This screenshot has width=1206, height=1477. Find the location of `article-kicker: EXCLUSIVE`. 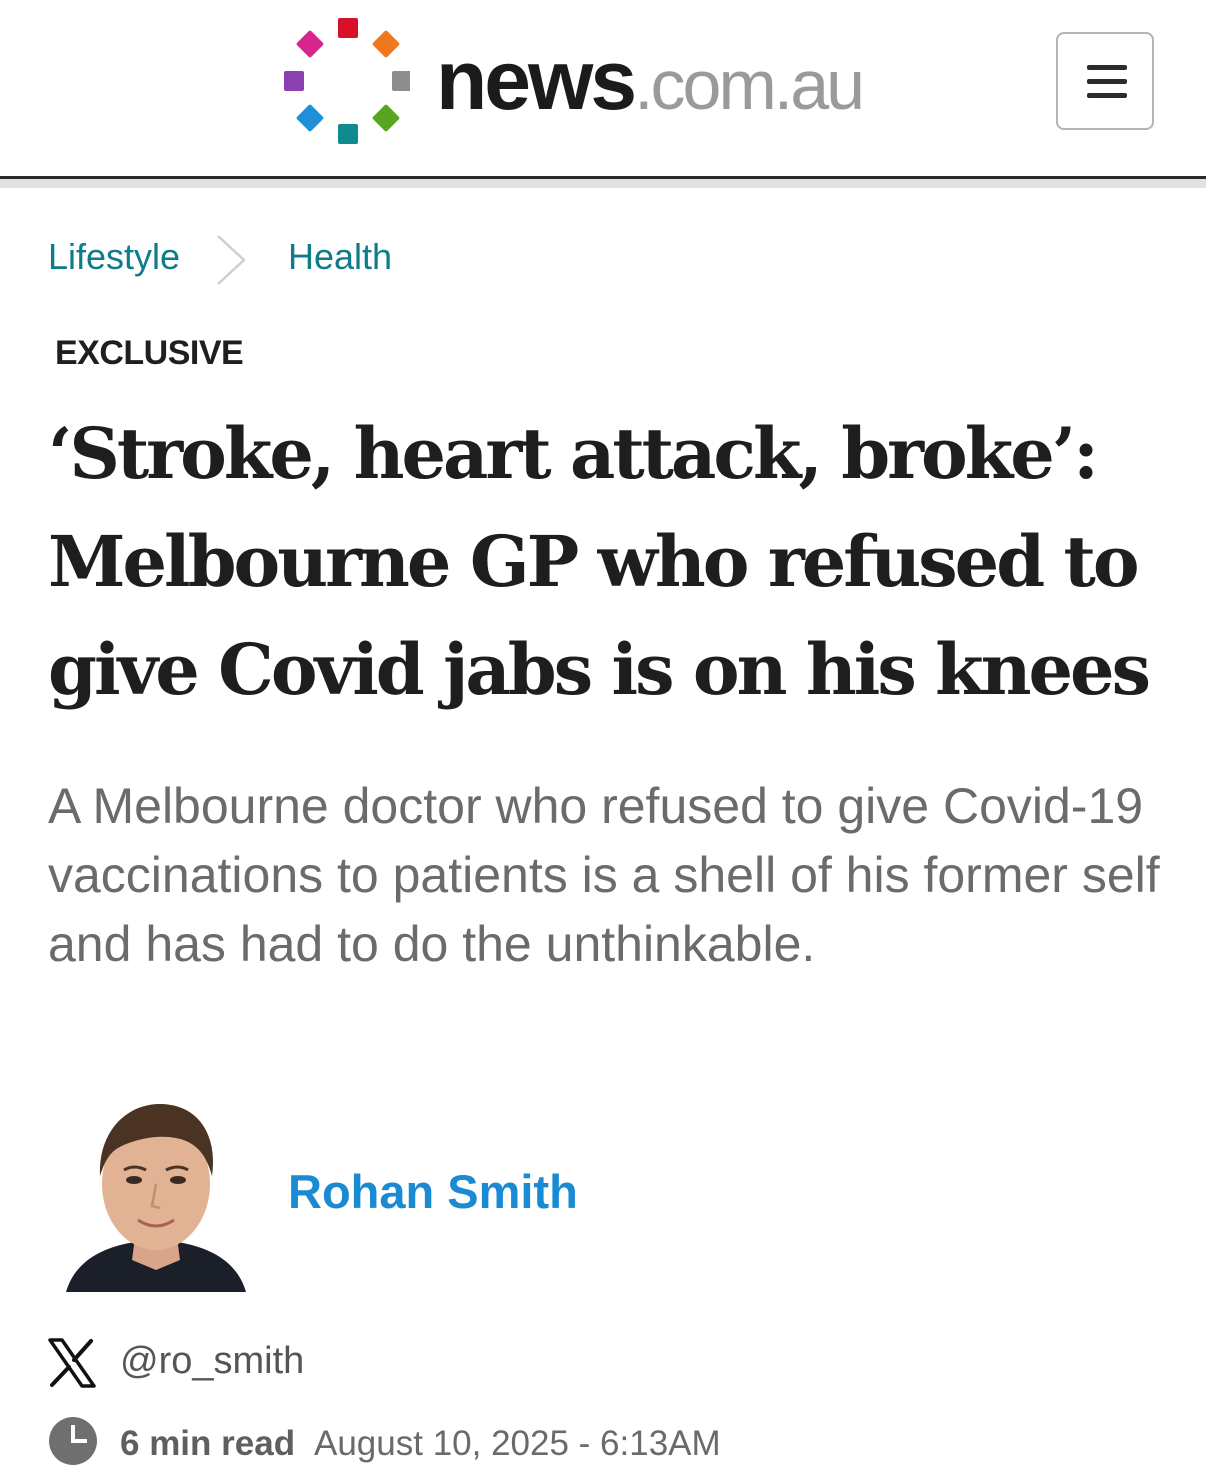

article-kicker: EXCLUSIVE is located at coordinates (149, 353).